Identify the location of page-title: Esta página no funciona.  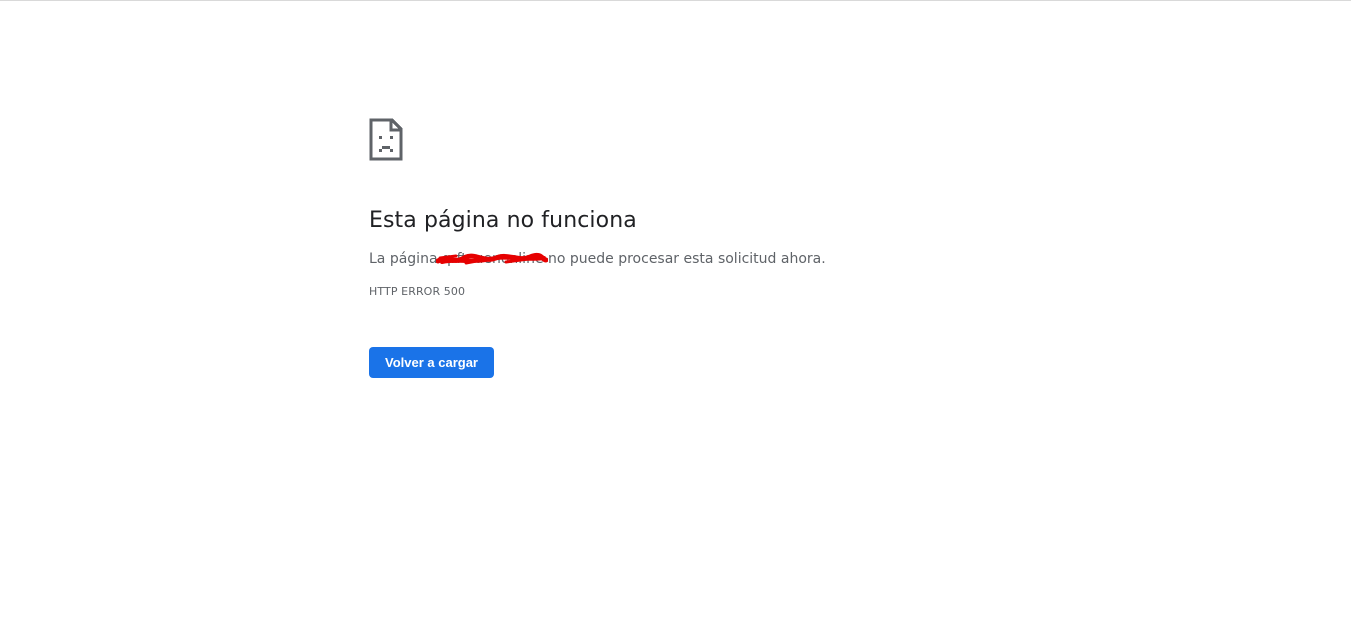
(503, 220).